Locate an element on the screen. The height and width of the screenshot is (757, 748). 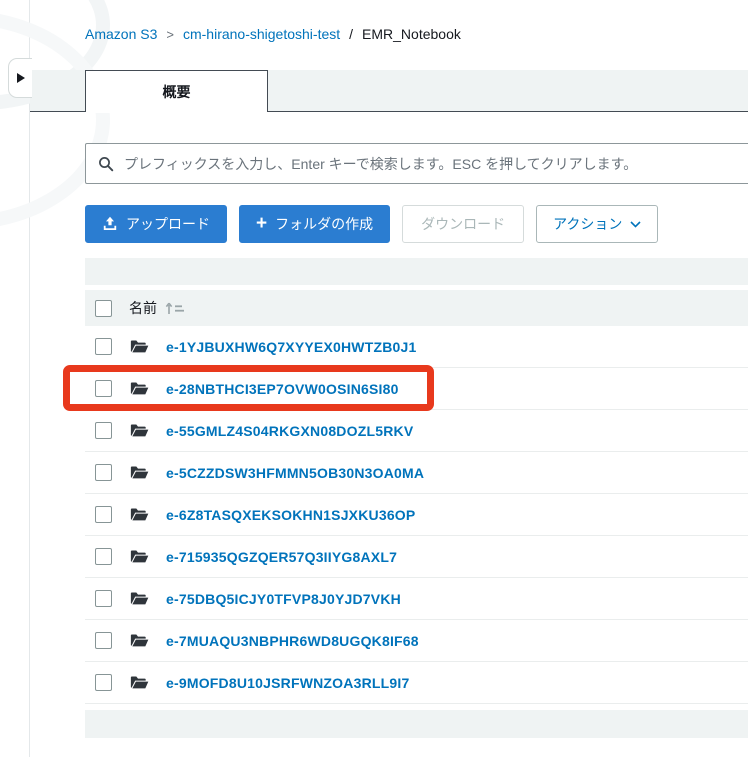
table-row: e-715935QGZQER57Q3IIYG8AXL7 is located at coordinates (416, 557).